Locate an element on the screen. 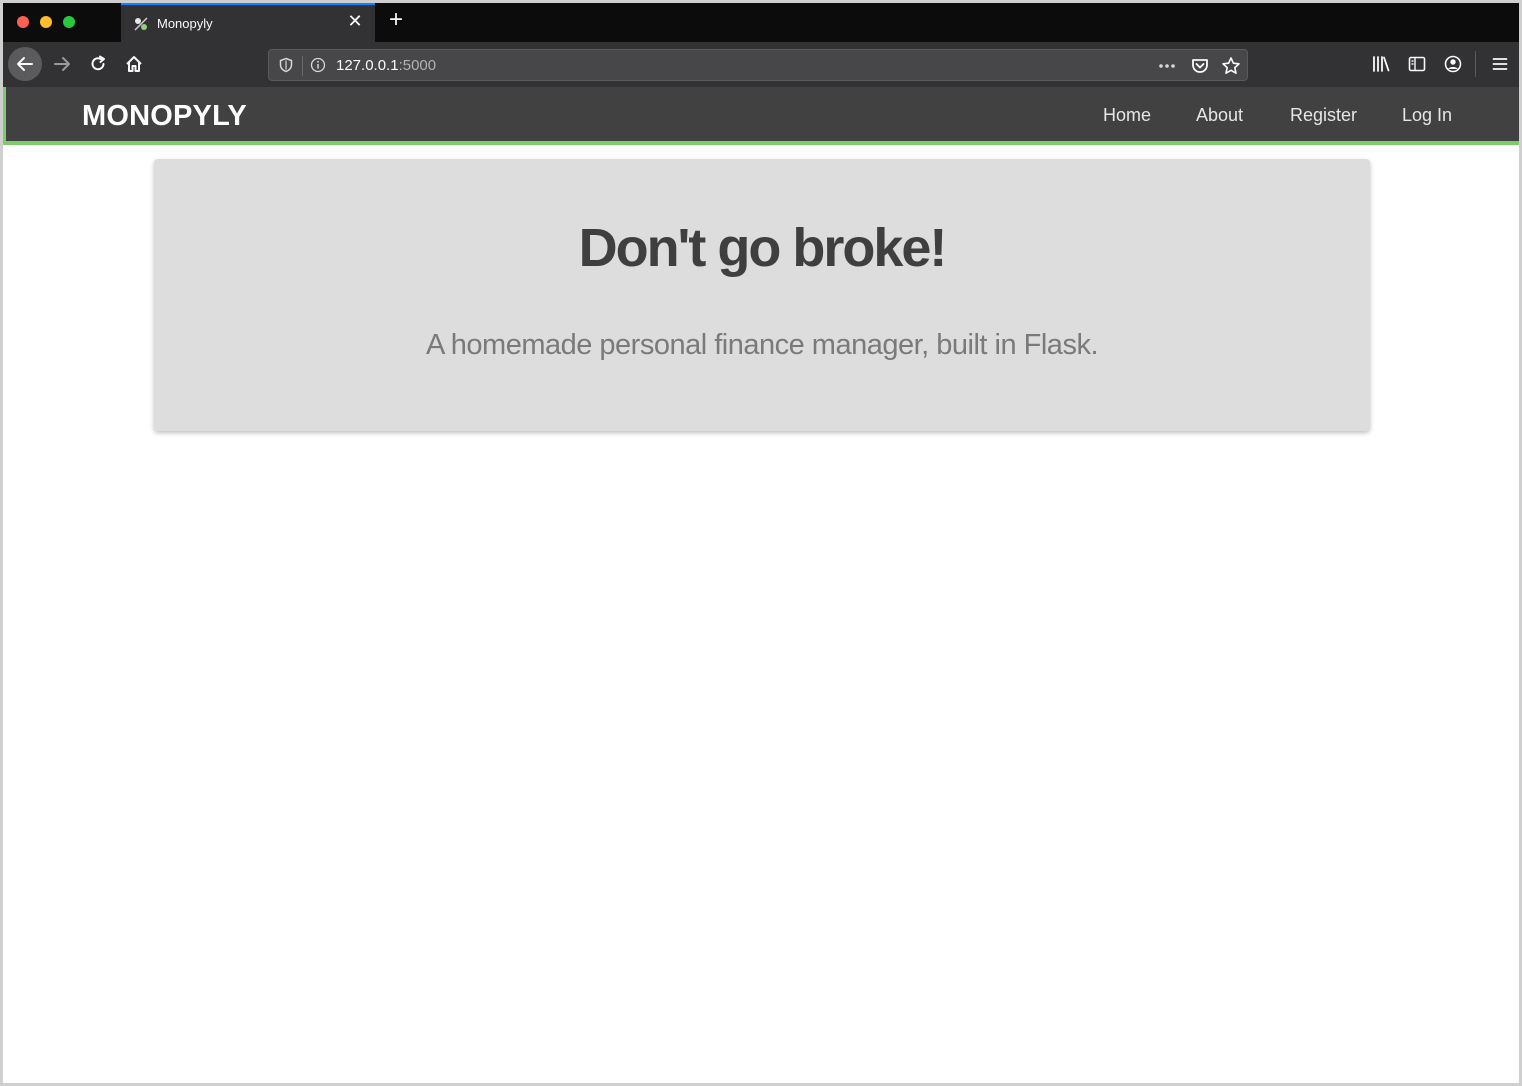 This screenshot has height=1086, width=1522. sidebar-button is located at coordinates (1417, 64).